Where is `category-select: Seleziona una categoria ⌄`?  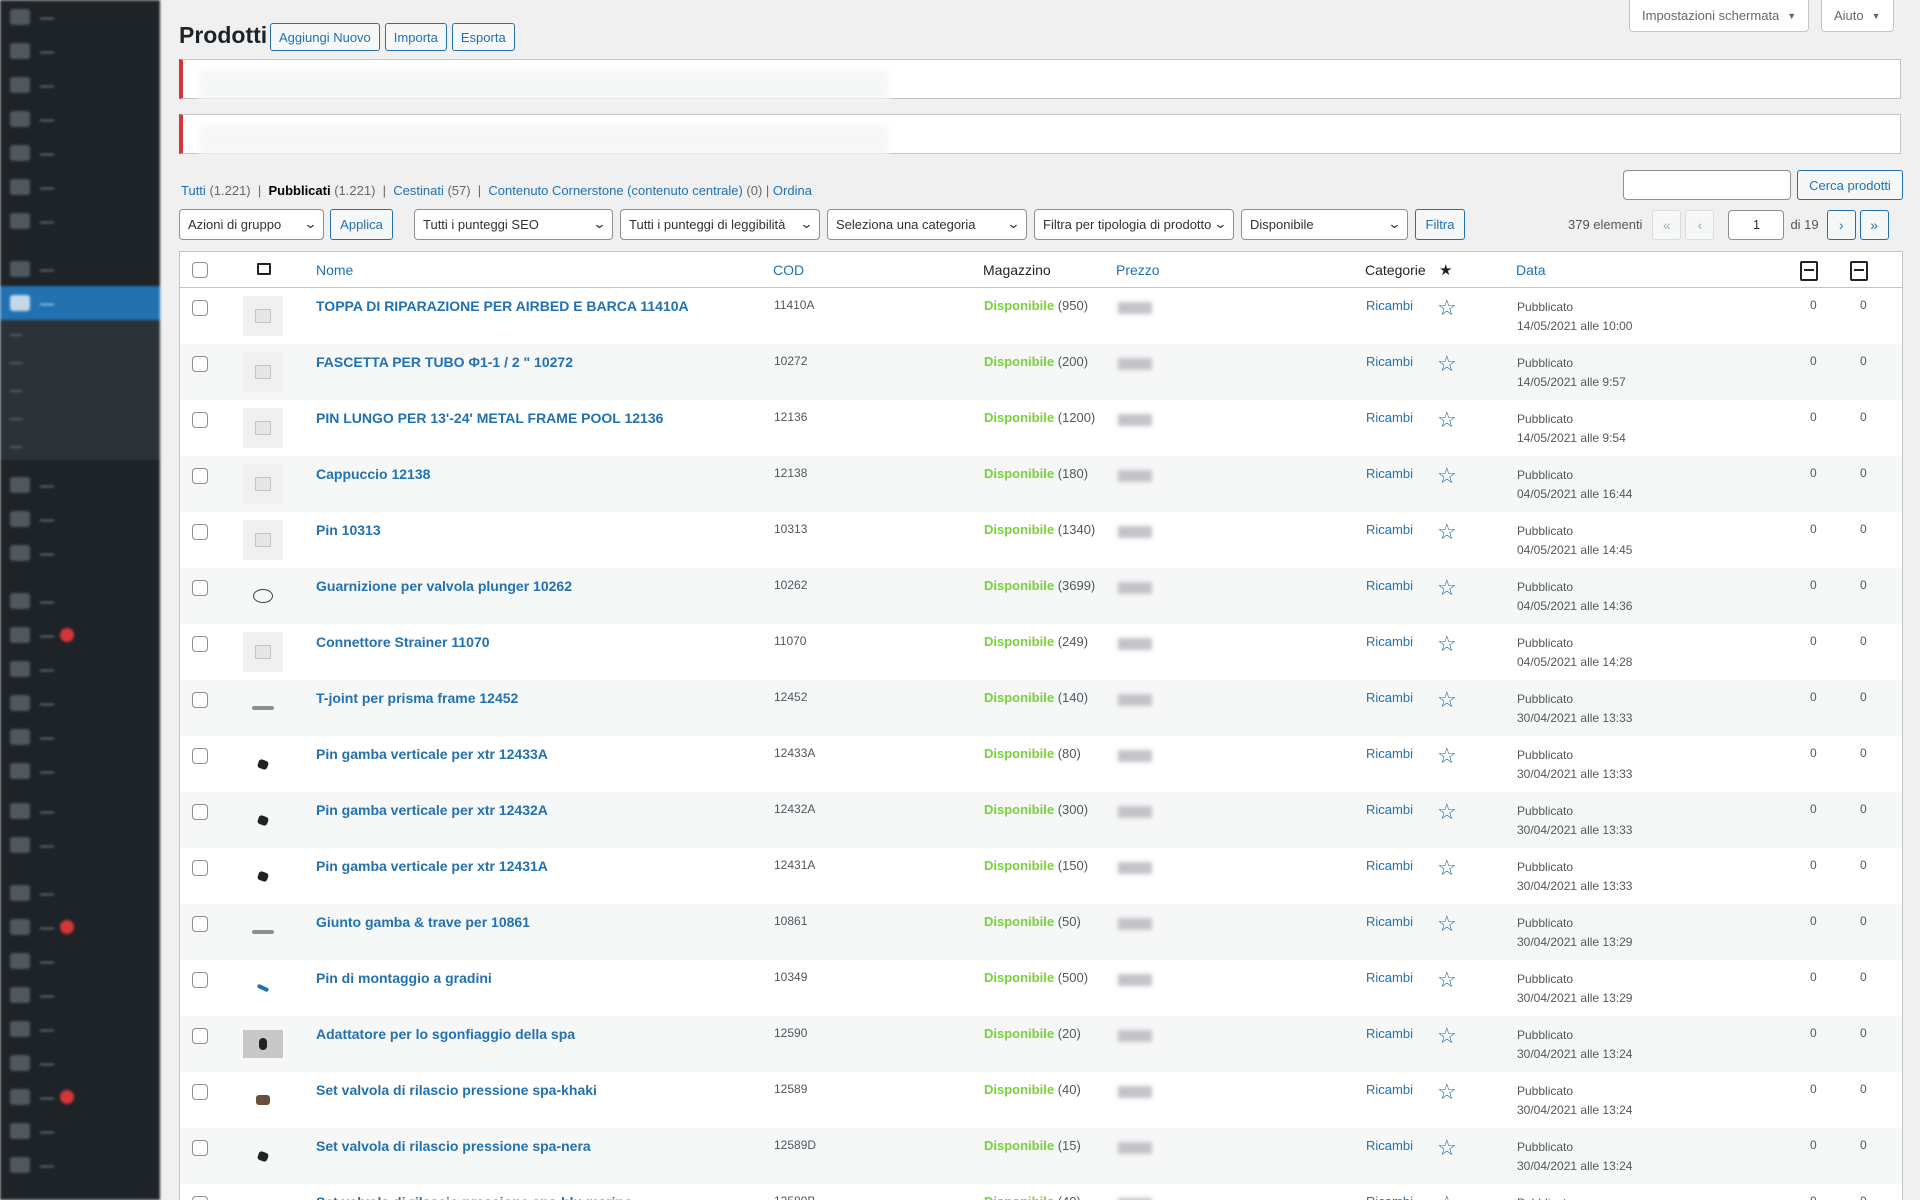
category-select: Seleziona una categoria ⌄ is located at coordinates (927, 224).